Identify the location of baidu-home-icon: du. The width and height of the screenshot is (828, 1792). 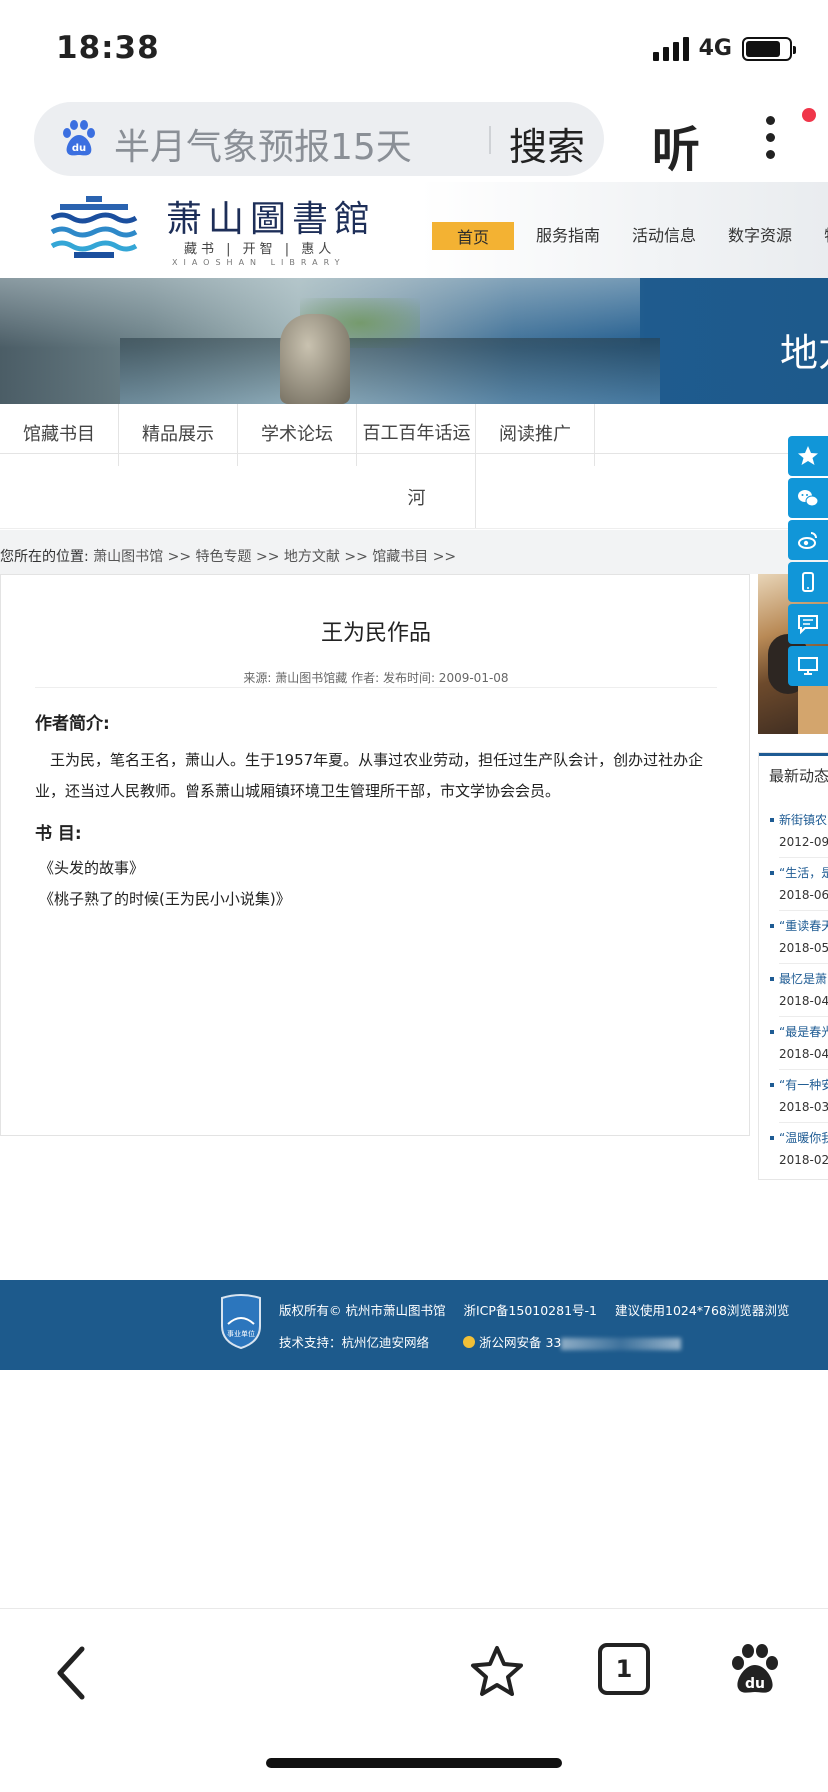
(755, 1670).